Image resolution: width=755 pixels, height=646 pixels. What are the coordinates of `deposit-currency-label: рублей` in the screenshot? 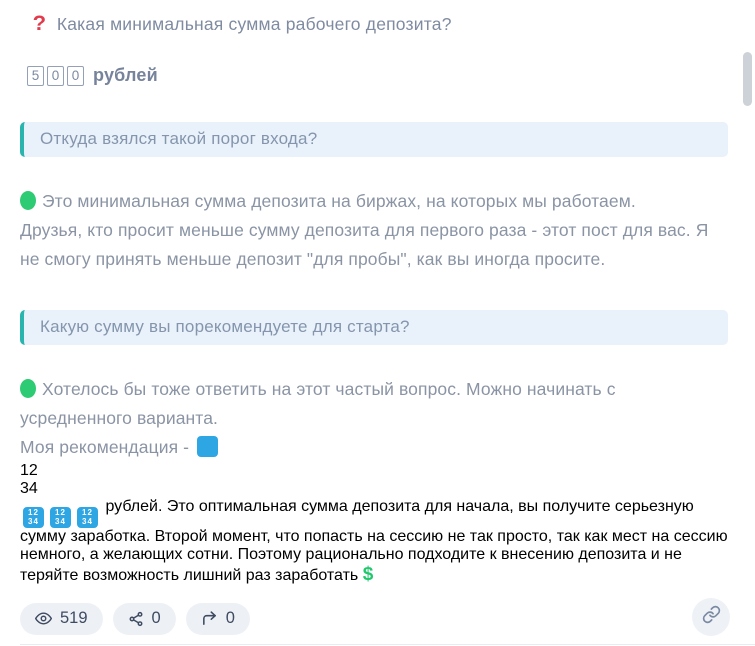 It's located at (125, 75).